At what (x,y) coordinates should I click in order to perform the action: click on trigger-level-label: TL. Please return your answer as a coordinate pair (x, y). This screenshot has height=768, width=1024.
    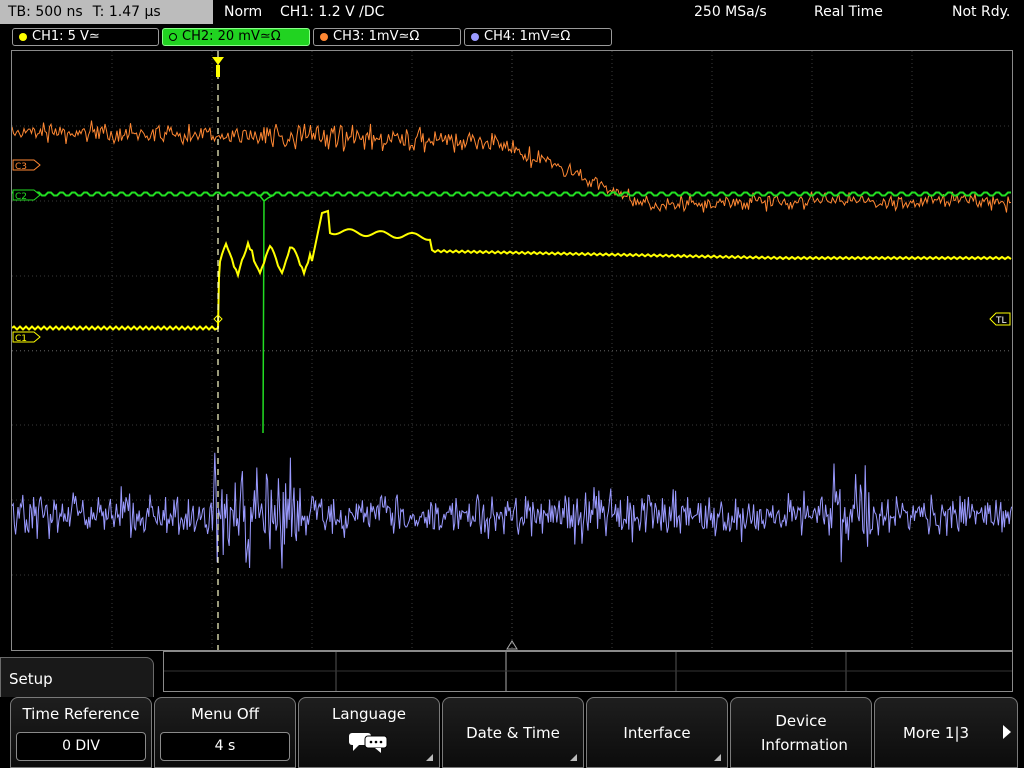
    Looking at the image, I should click on (1001, 321).